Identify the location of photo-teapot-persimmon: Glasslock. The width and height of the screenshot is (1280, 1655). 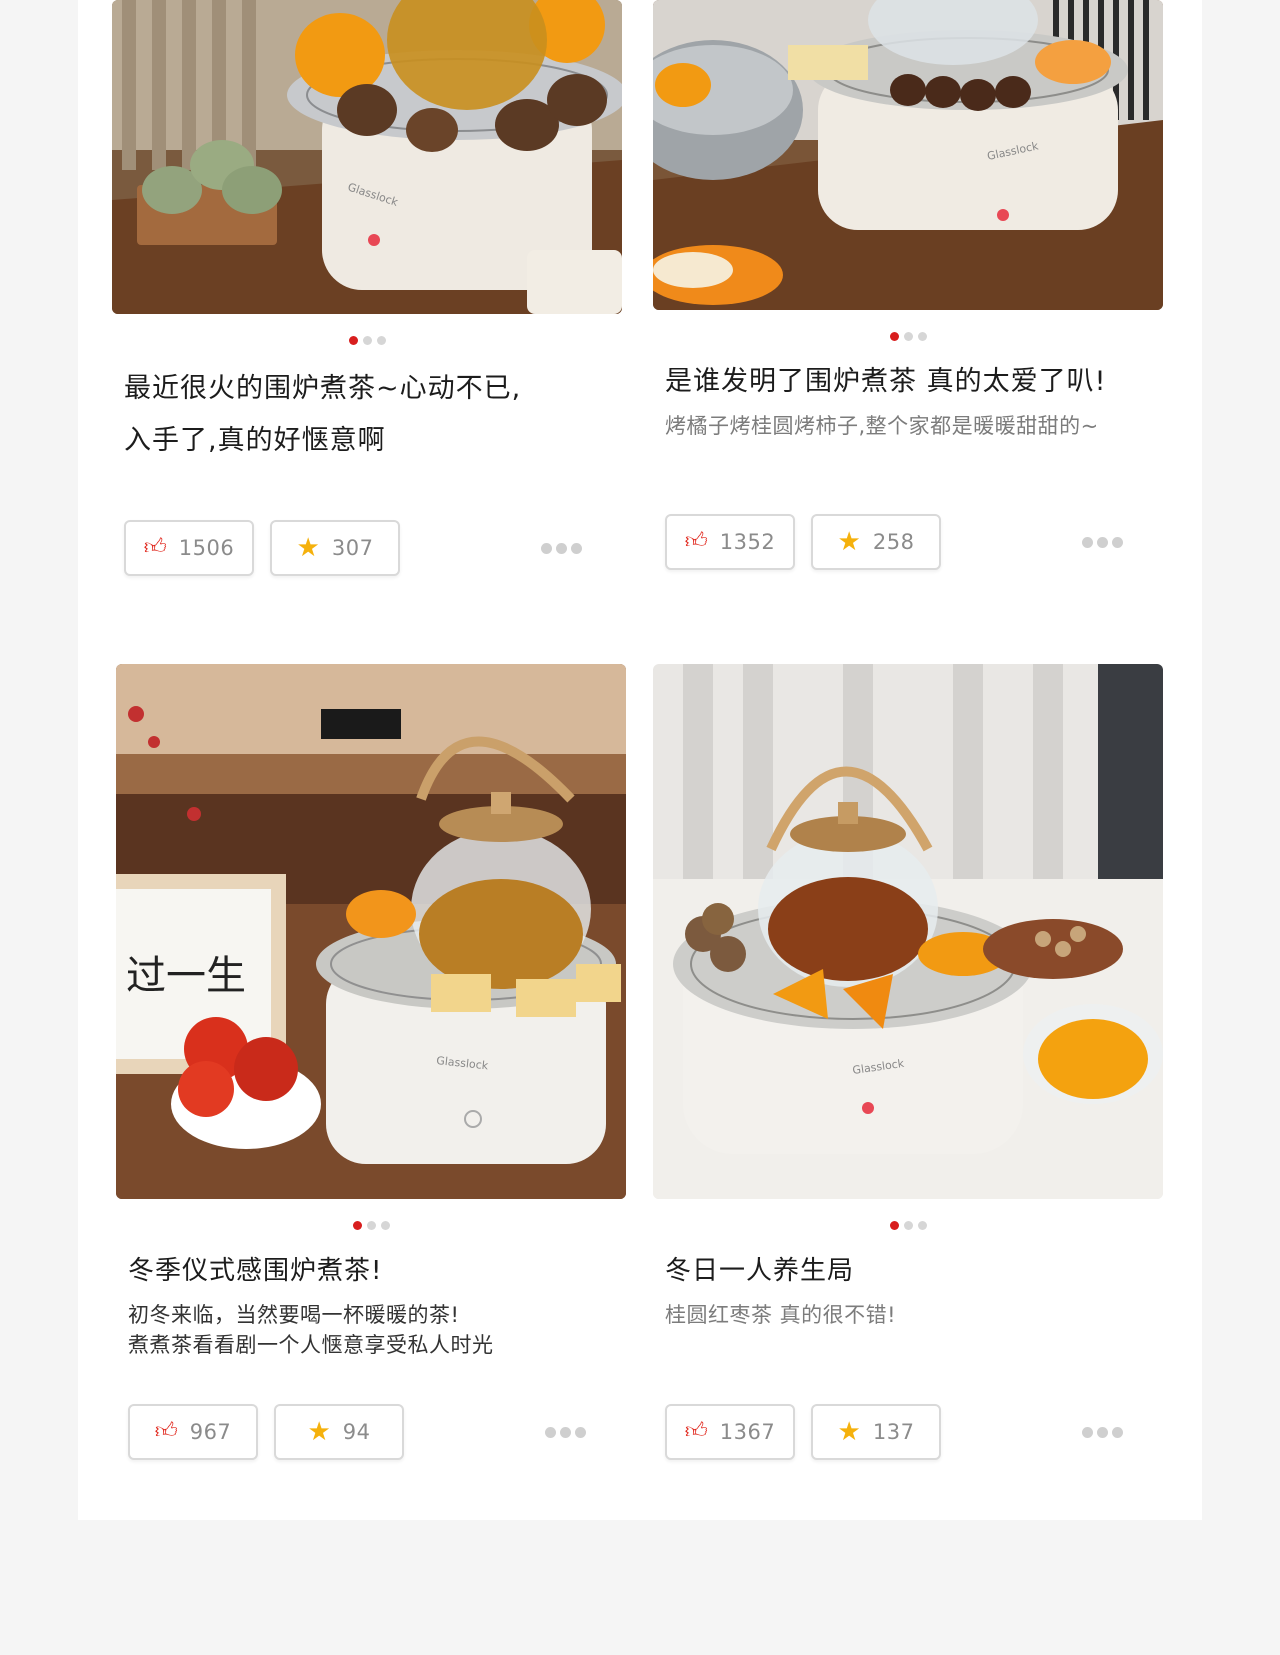
(908, 931).